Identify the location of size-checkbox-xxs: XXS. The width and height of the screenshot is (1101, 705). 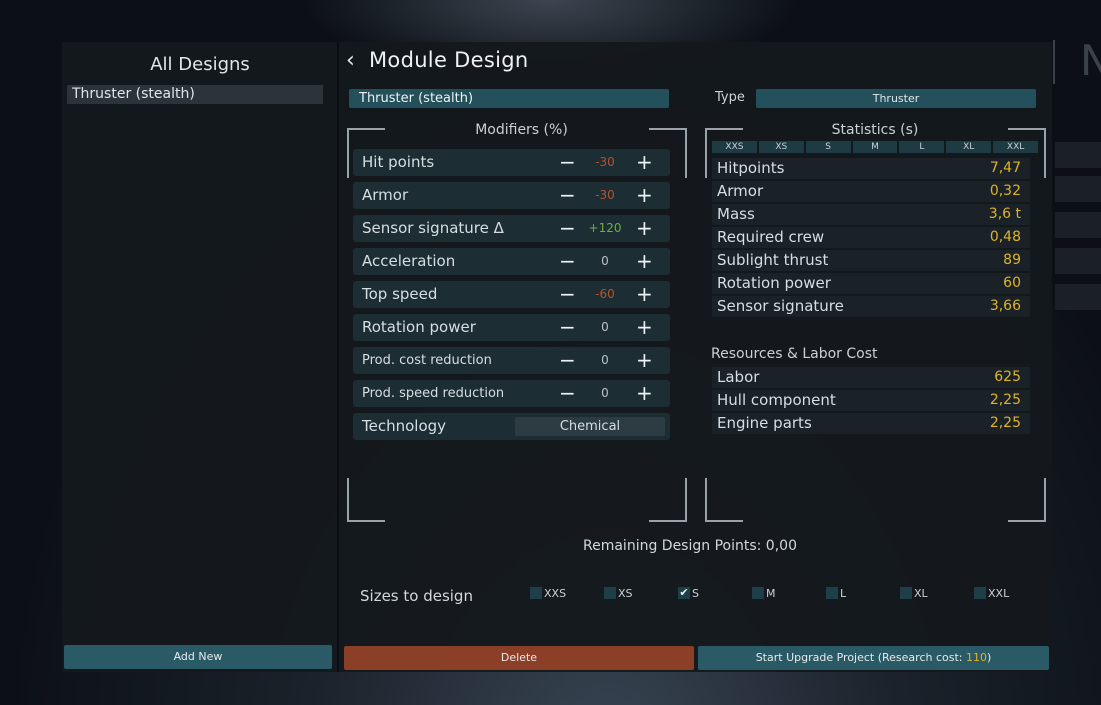
(548, 594).